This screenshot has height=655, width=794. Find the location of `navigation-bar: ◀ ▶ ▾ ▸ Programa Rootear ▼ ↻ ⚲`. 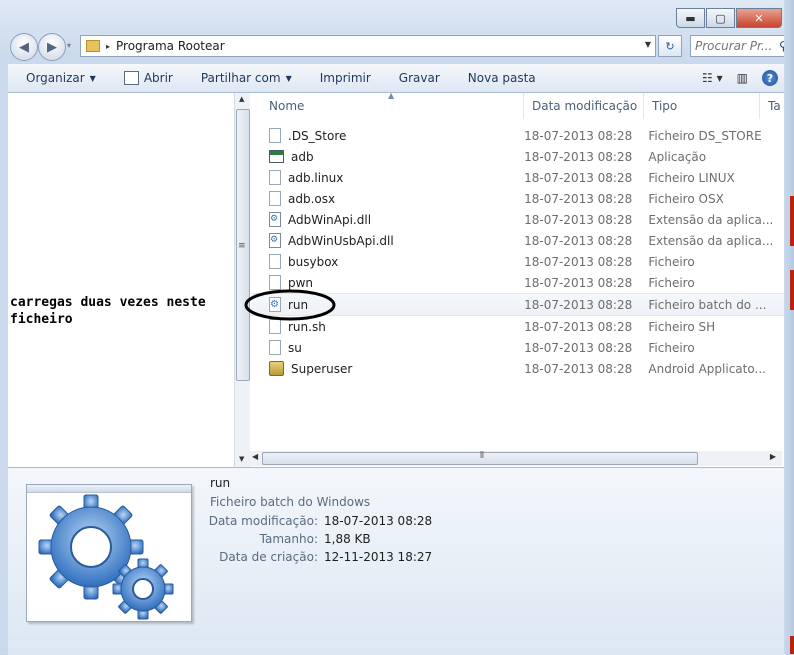

navigation-bar: ◀ ▶ ▾ ▸ Programa Rootear ▼ ↻ ⚲ is located at coordinates (402, 47).